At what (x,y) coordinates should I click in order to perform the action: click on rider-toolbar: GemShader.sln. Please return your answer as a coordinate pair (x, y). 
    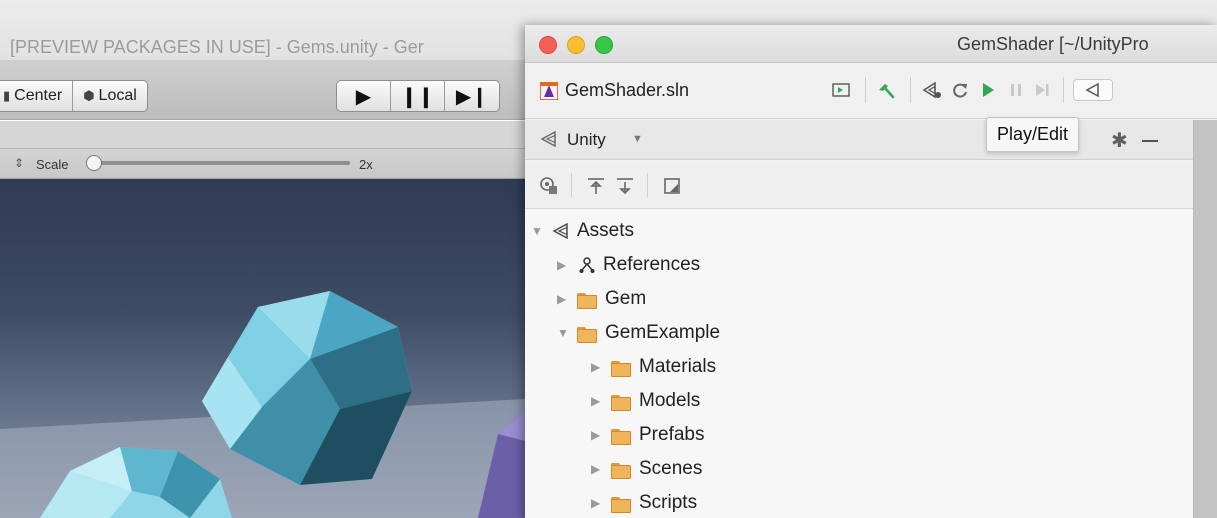
    Looking at the image, I should click on (871, 91).